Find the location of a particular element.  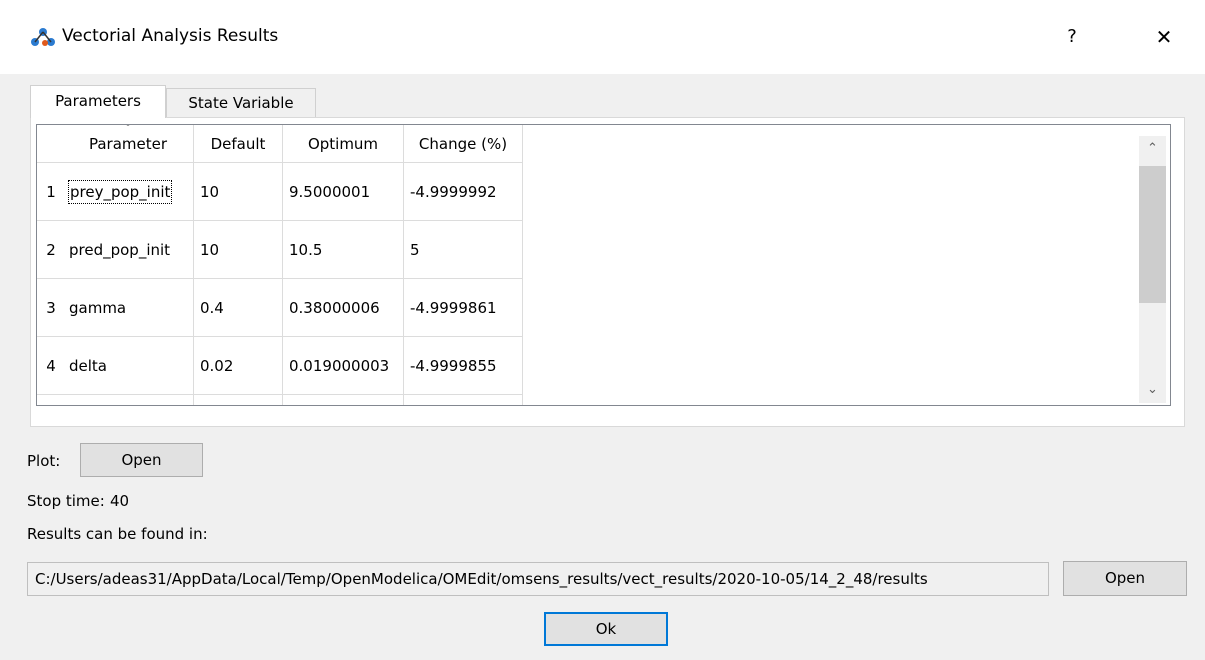

plot-label: Plot: is located at coordinates (44, 461).